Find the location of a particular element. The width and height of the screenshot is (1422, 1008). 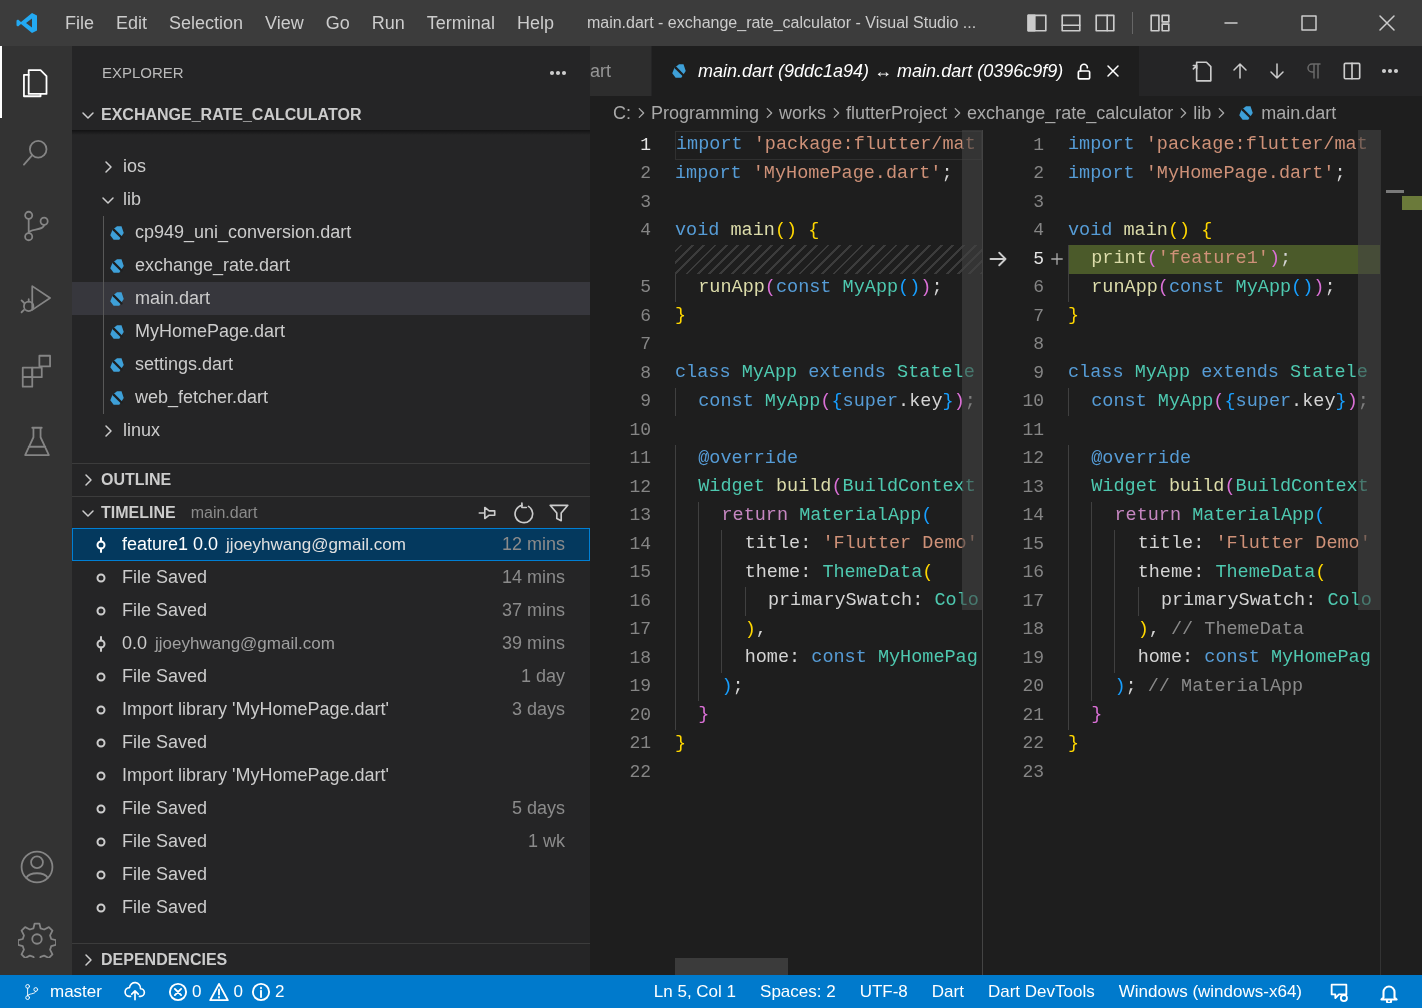

section-title: TIMELINE is located at coordinates (138, 512).